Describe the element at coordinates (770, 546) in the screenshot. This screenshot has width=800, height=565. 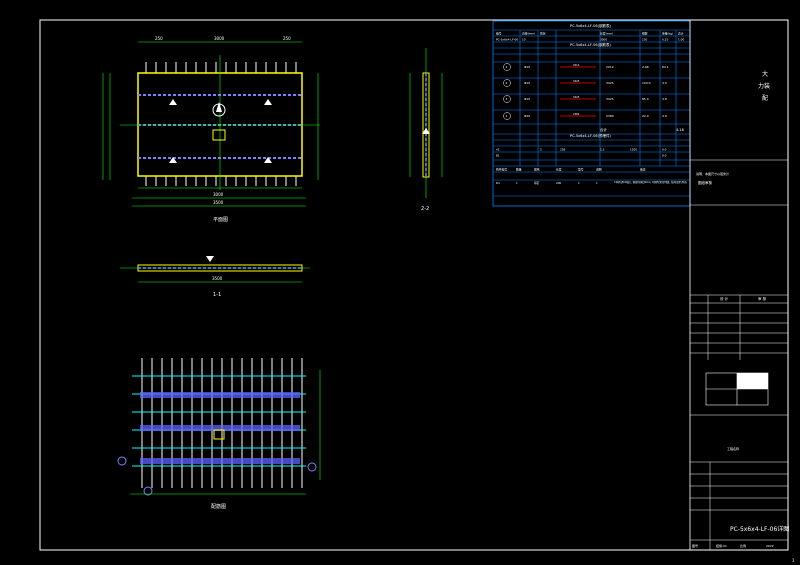
I see `date-value: 2022` at that location.